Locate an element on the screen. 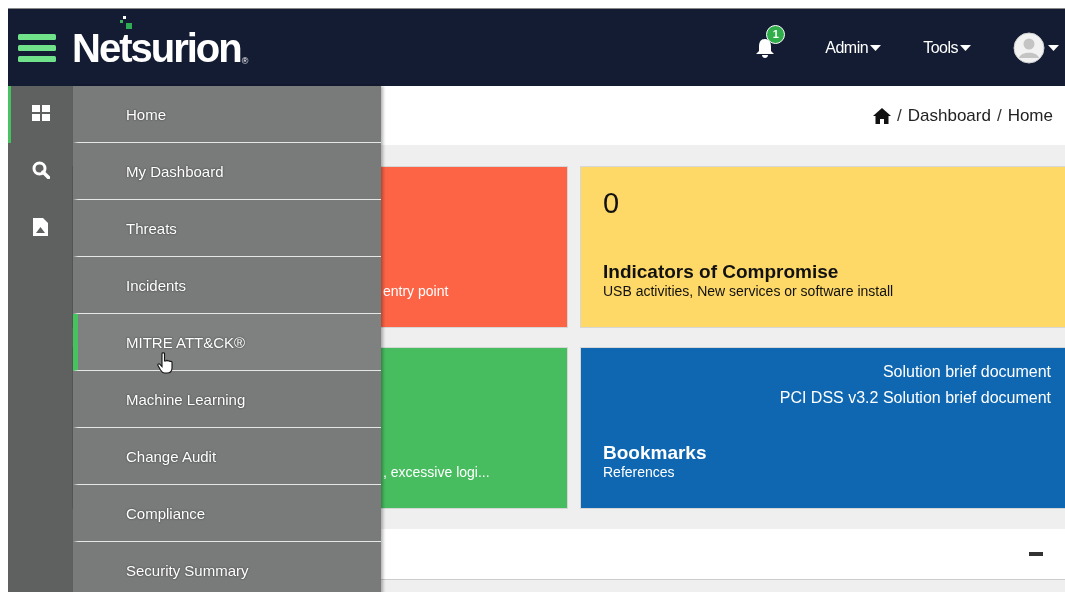 The height and width of the screenshot is (592, 1065). notification-count-badge: 1 is located at coordinates (776, 34).